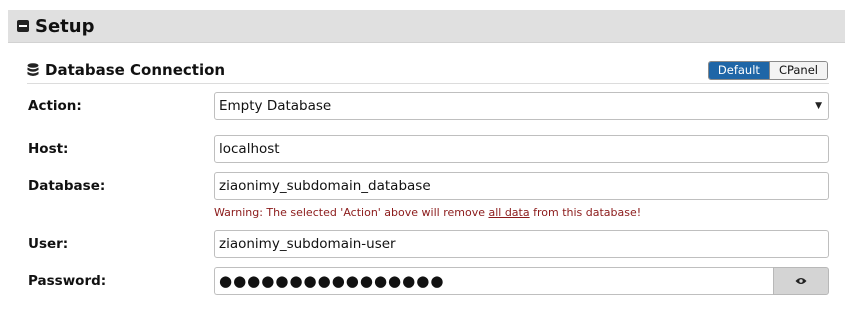  What do you see at coordinates (67, 281) in the screenshot?
I see `password-label: Password:` at bounding box center [67, 281].